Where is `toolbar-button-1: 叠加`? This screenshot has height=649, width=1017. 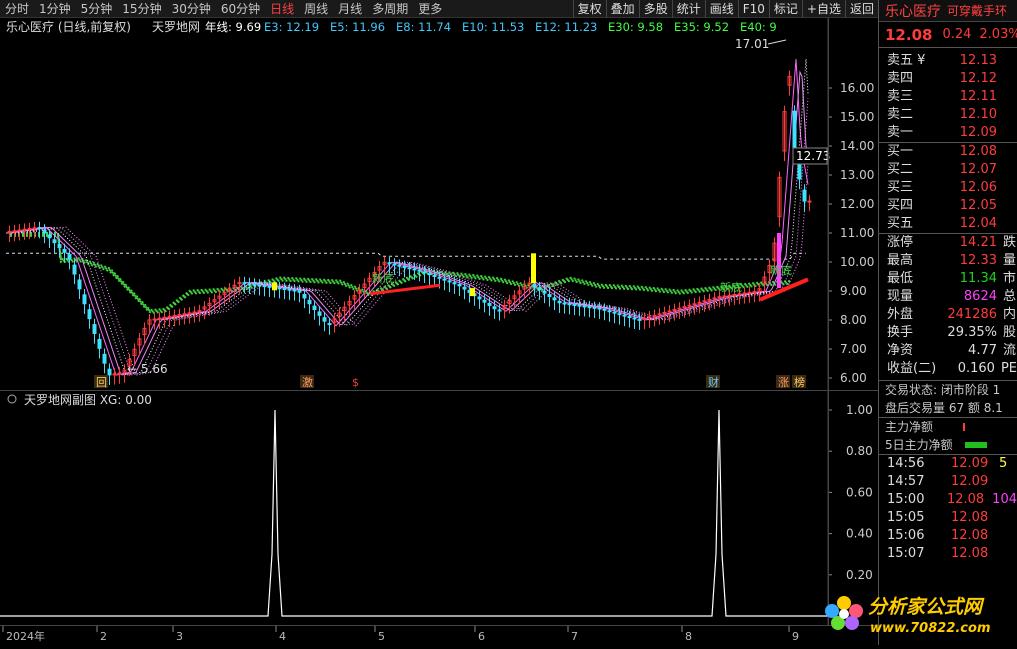
toolbar-button-1: 叠加 is located at coordinates (622, 9).